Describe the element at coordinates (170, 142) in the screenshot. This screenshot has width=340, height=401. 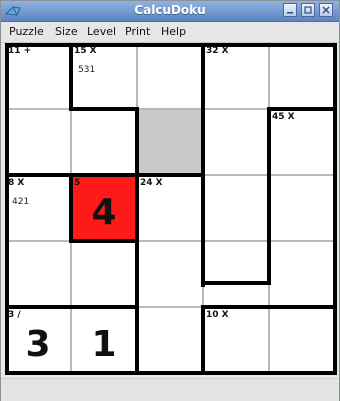
I see `selected-cell` at that location.